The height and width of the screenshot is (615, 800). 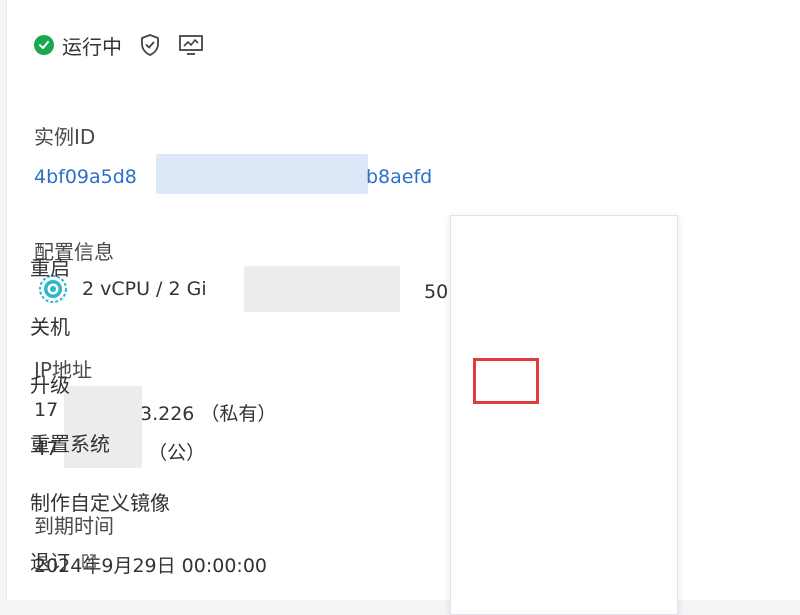 I want to click on menu-item-label: 重置系统, so click(x=70, y=444).